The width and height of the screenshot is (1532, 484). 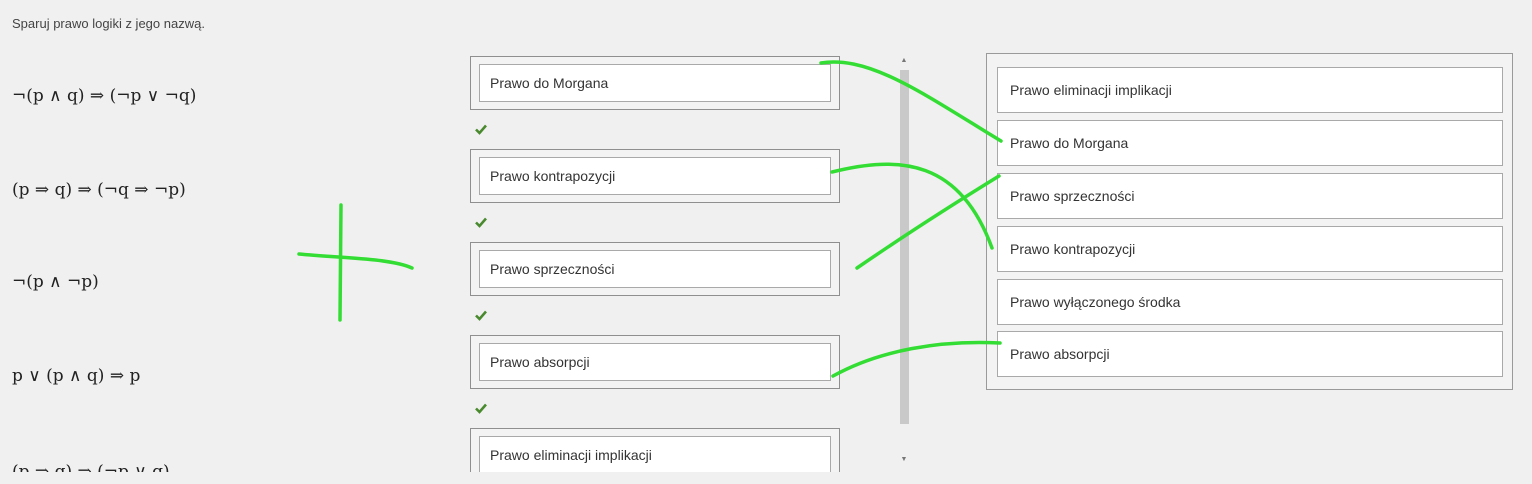 What do you see at coordinates (1250, 196) in the screenshot?
I see `pool-item-sprzecznosci: Prawo sprzeczności` at bounding box center [1250, 196].